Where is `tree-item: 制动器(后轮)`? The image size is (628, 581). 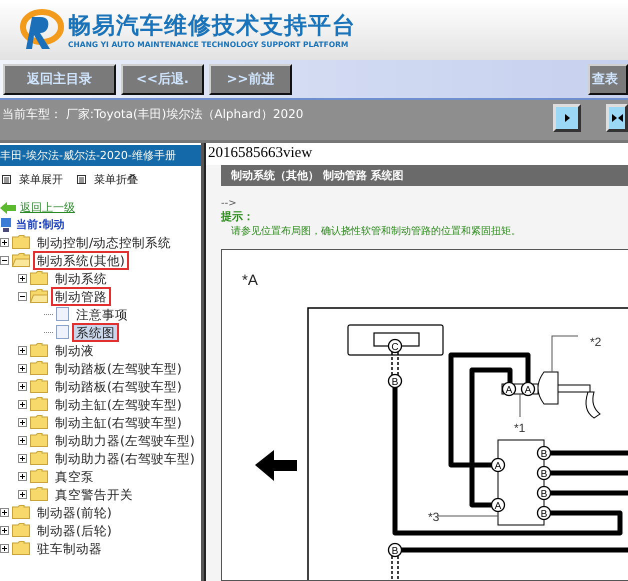
tree-item: 制动器(后轮) is located at coordinates (74, 530).